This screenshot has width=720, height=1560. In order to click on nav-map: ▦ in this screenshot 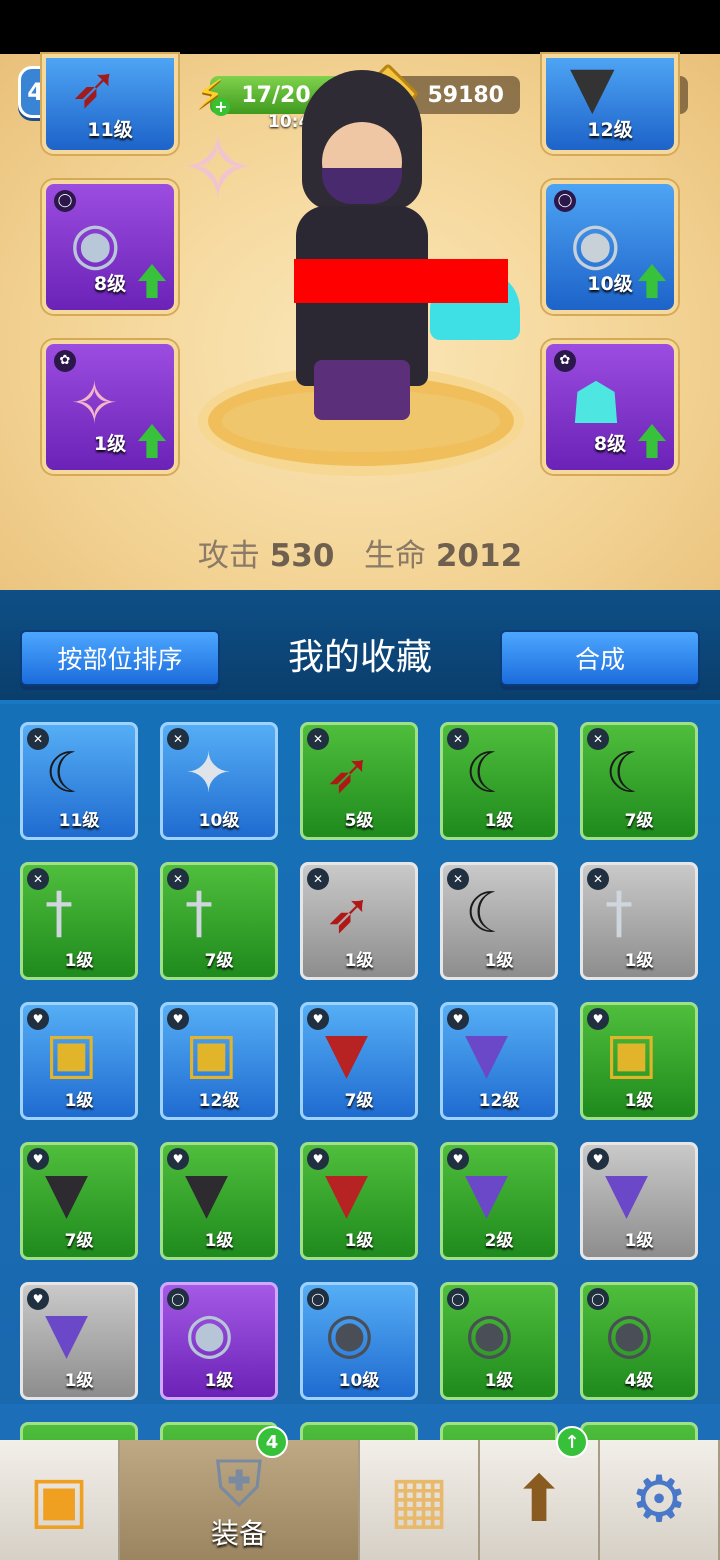, I will do `click(420, 1500)`.